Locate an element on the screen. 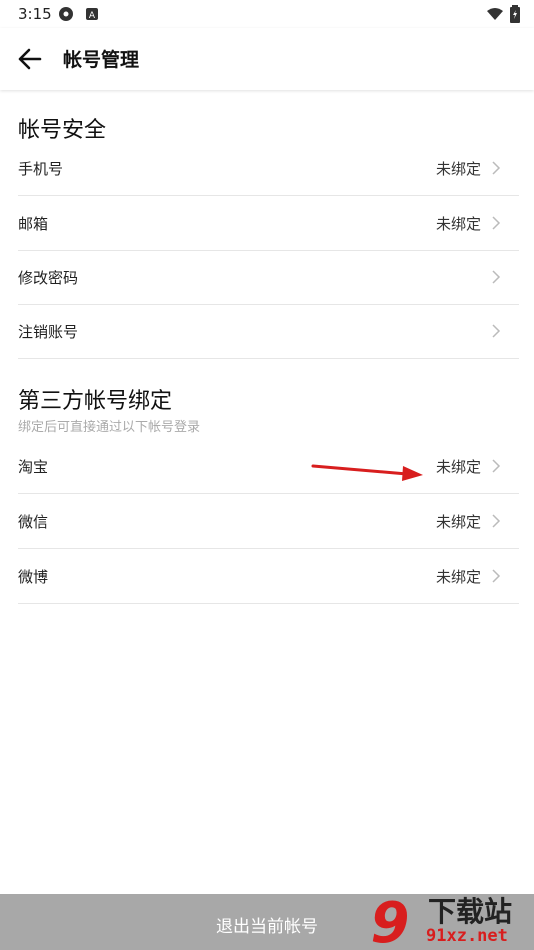 The image size is (534, 950). svg-text: A is located at coordinates (92, 16).